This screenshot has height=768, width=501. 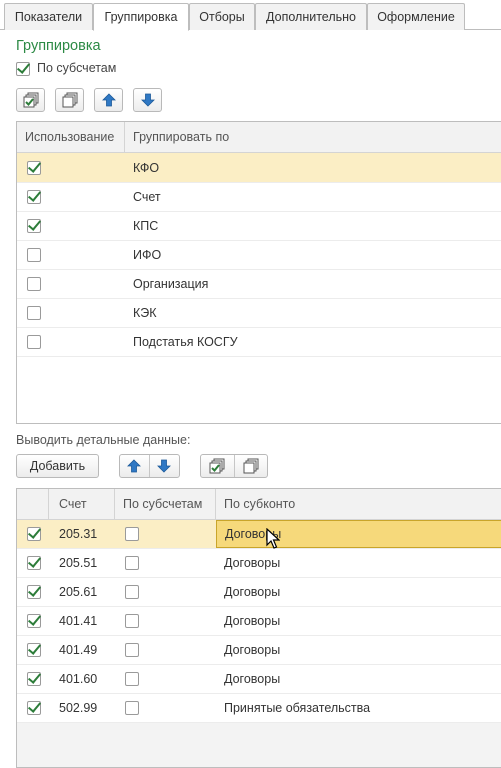 I want to click on table-row: Организация, so click(x=259, y=284).